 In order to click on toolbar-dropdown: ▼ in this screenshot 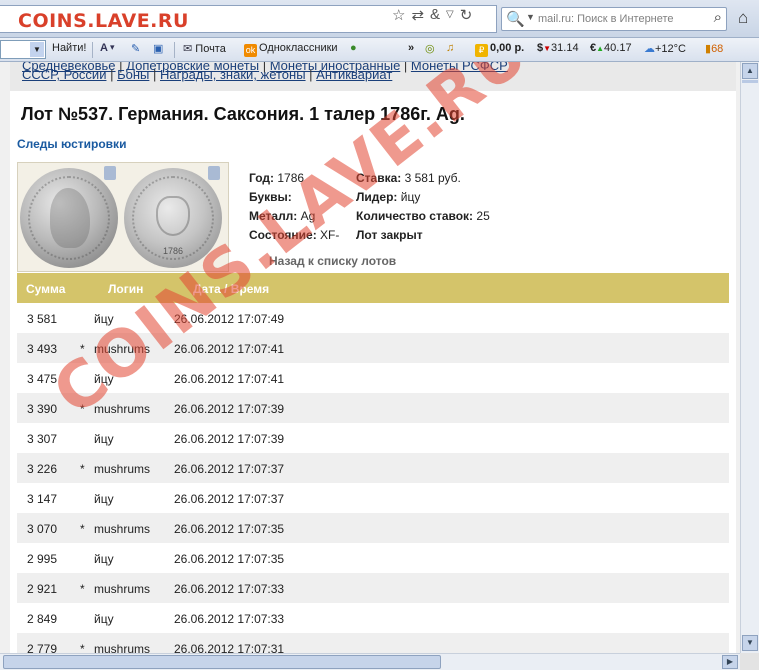, I will do `click(23, 49)`.